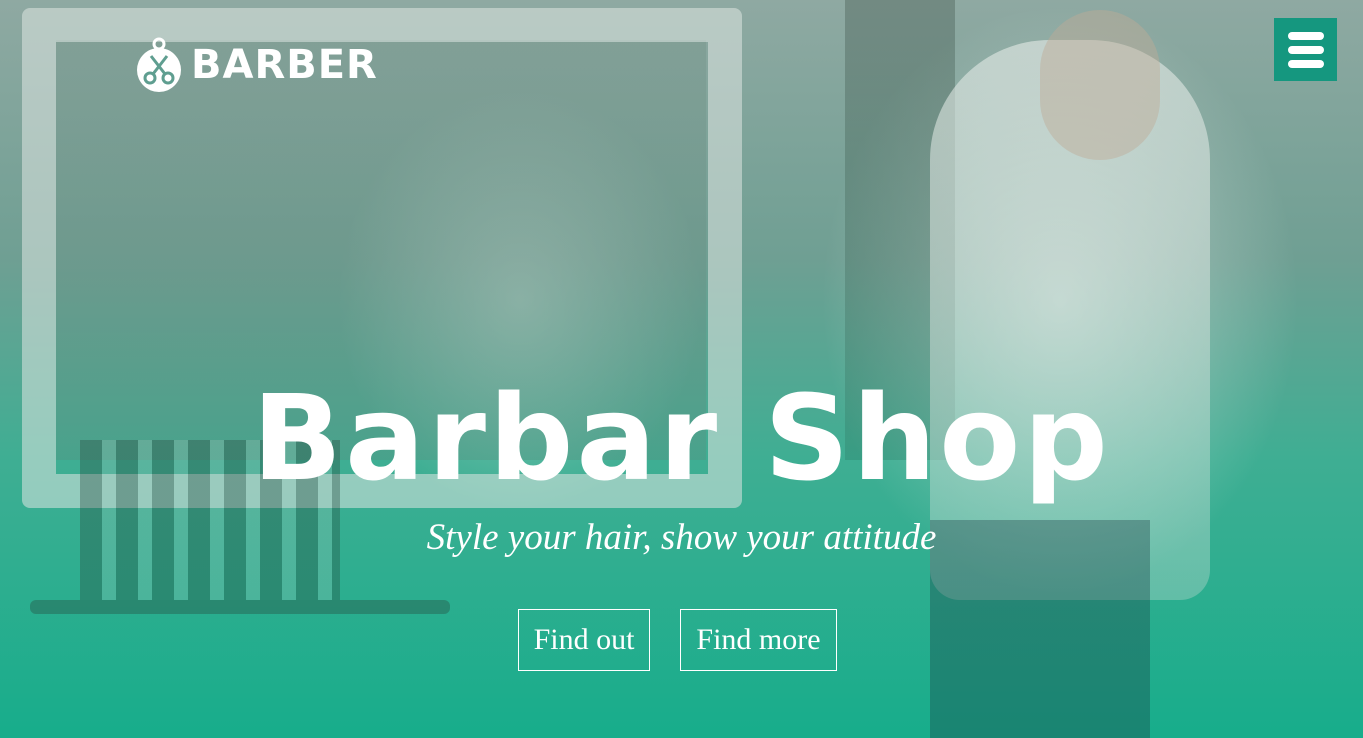 The height and width of the screenshot is (738, 1363). I want to click on find-more-button: Find more, so click(758, 640).